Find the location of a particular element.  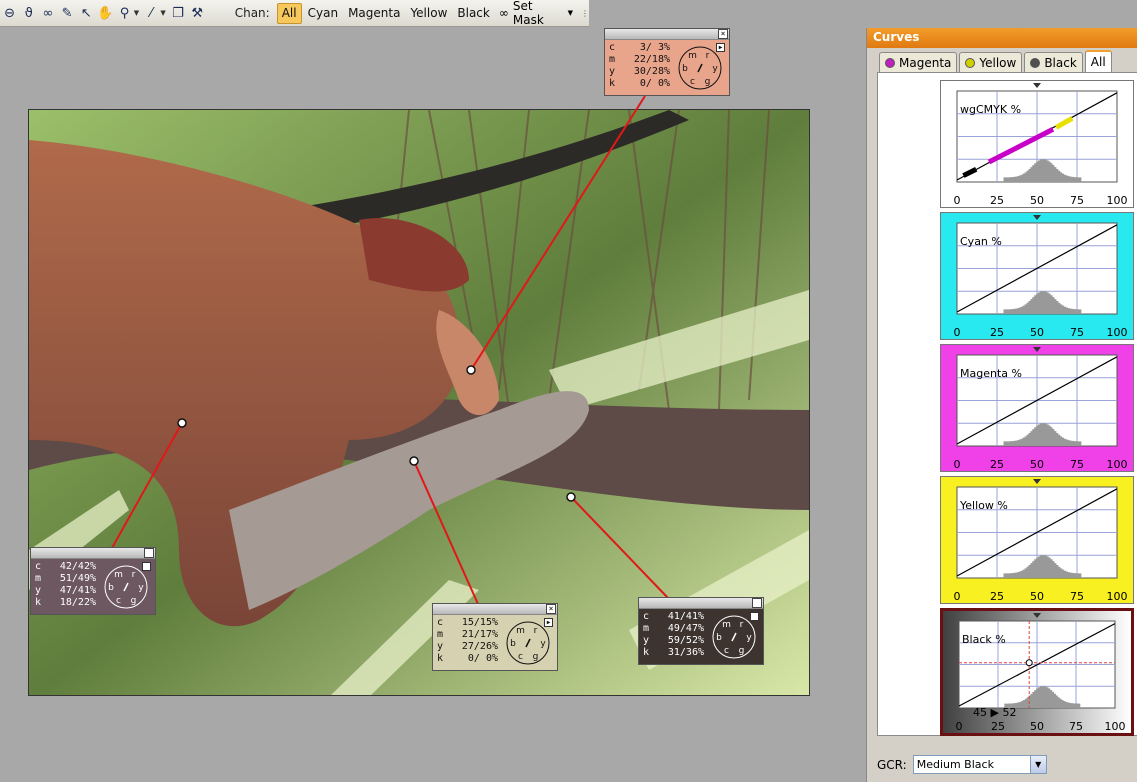

tab-magenta: Magenta is located at coordinates (918, 62).